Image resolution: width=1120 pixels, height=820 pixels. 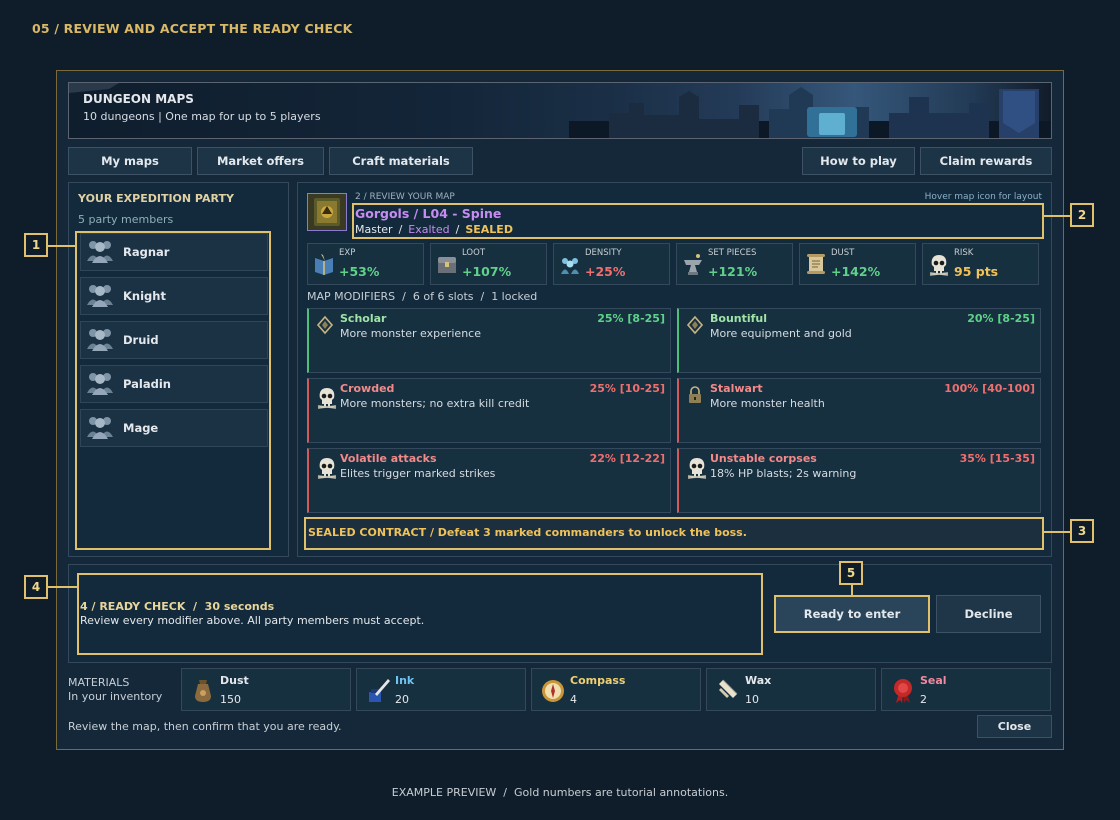 I want to click on materials-sublabel: In your inventory, so click(x=115, y=696).